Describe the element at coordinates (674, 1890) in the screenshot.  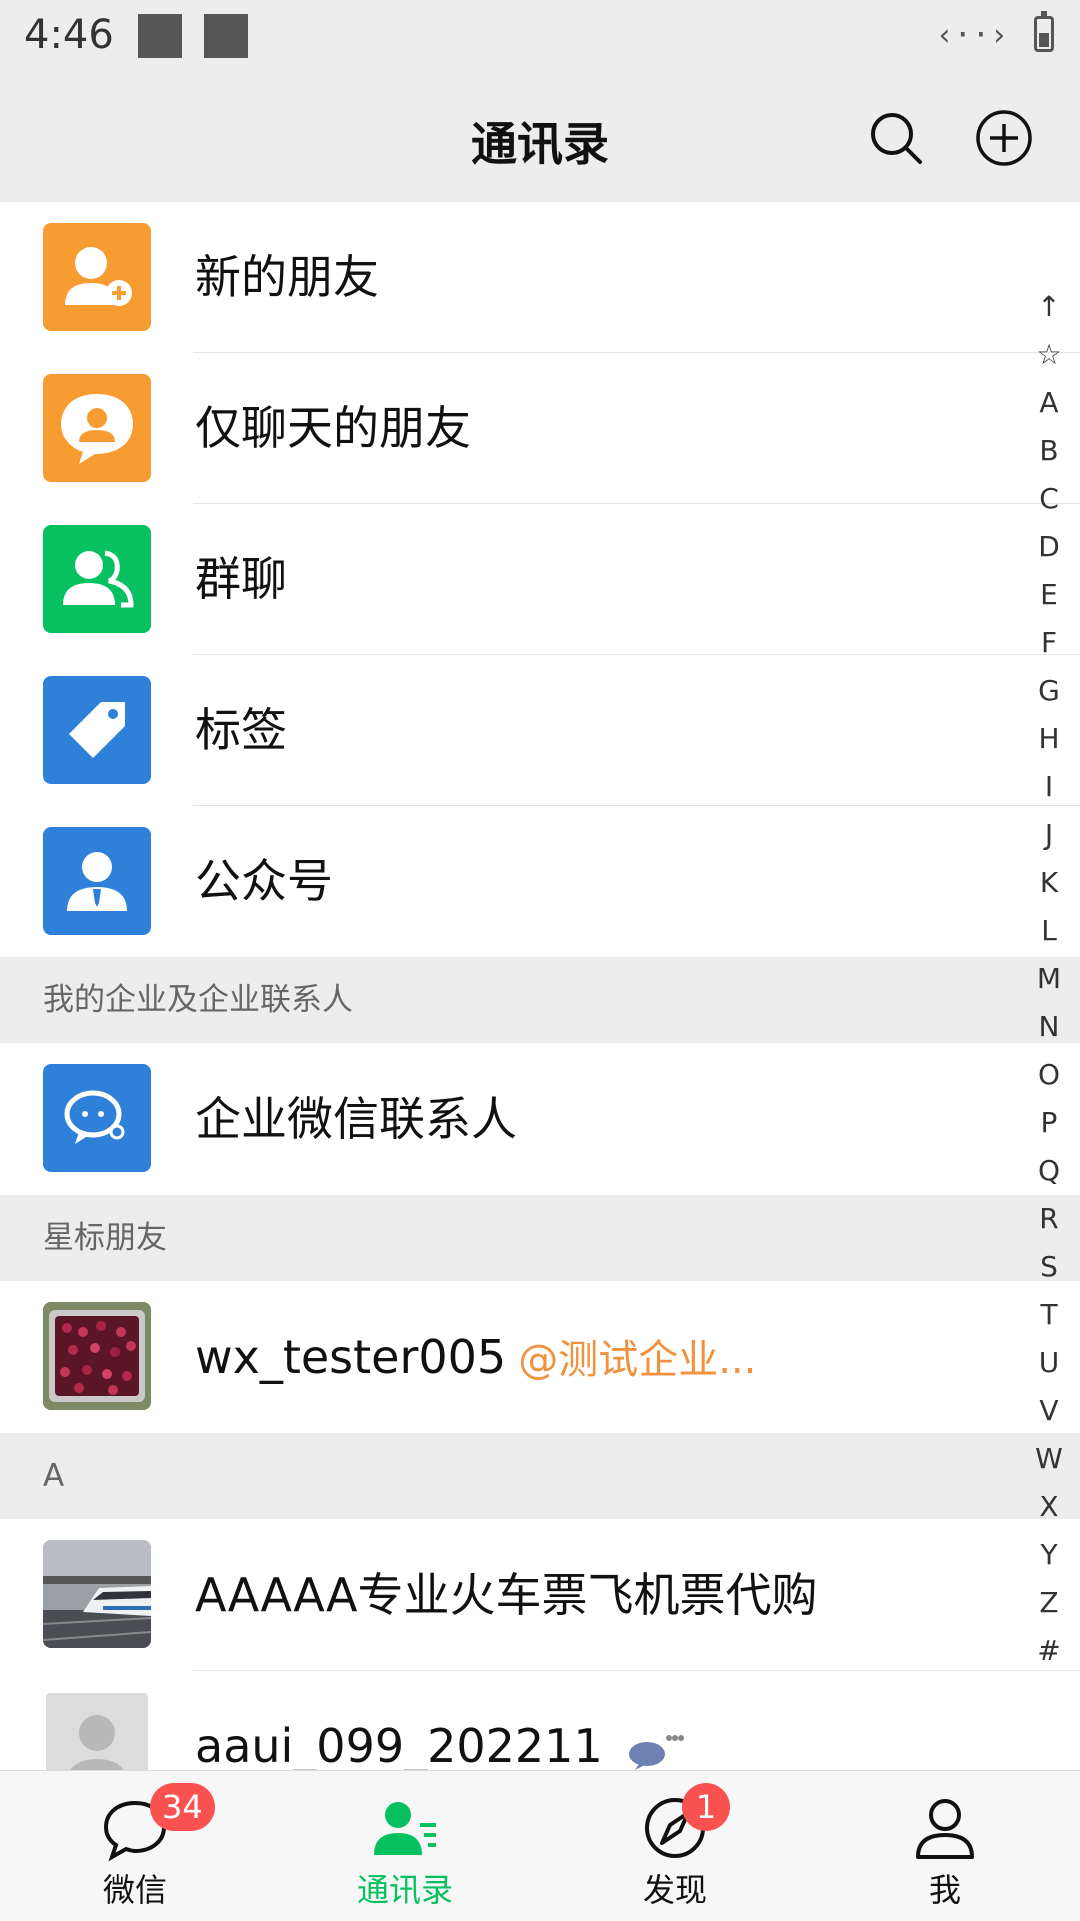
I see `tab-label: 发现` at that location.